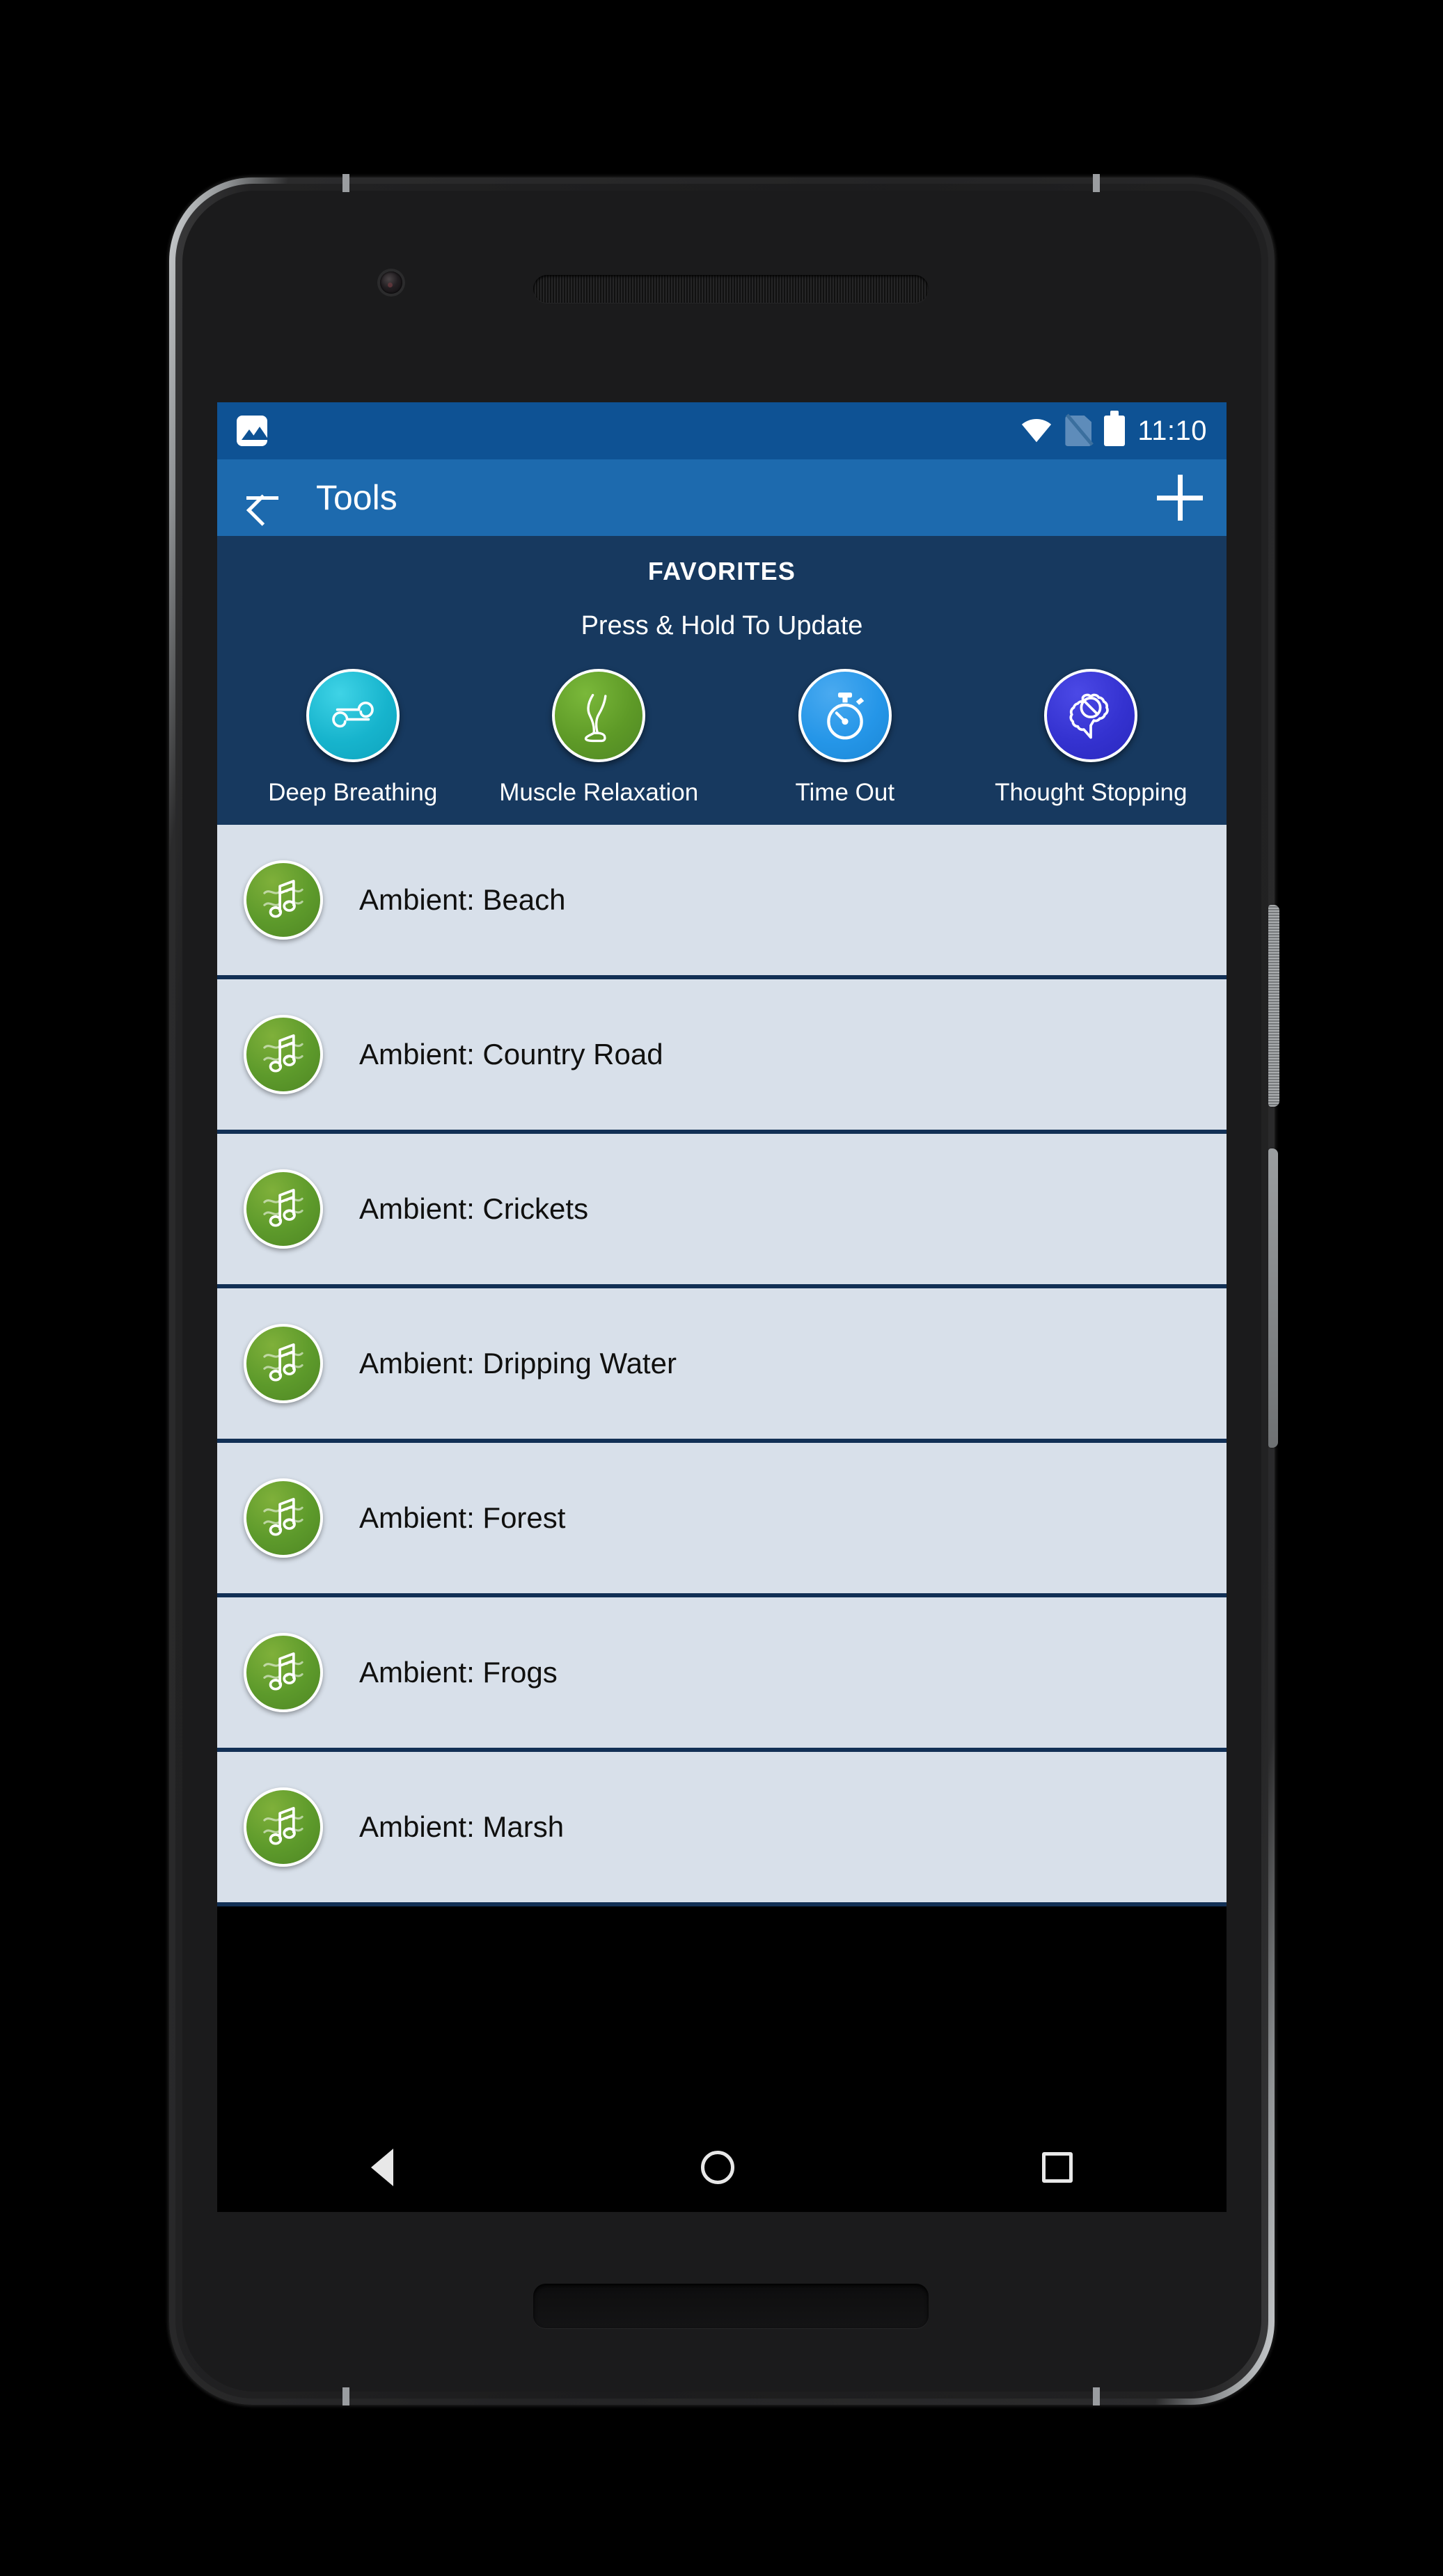  Describe the element at coordinates (1057, 2167) in the screenshot. I see `navigation-recents-square-icon` at that location.